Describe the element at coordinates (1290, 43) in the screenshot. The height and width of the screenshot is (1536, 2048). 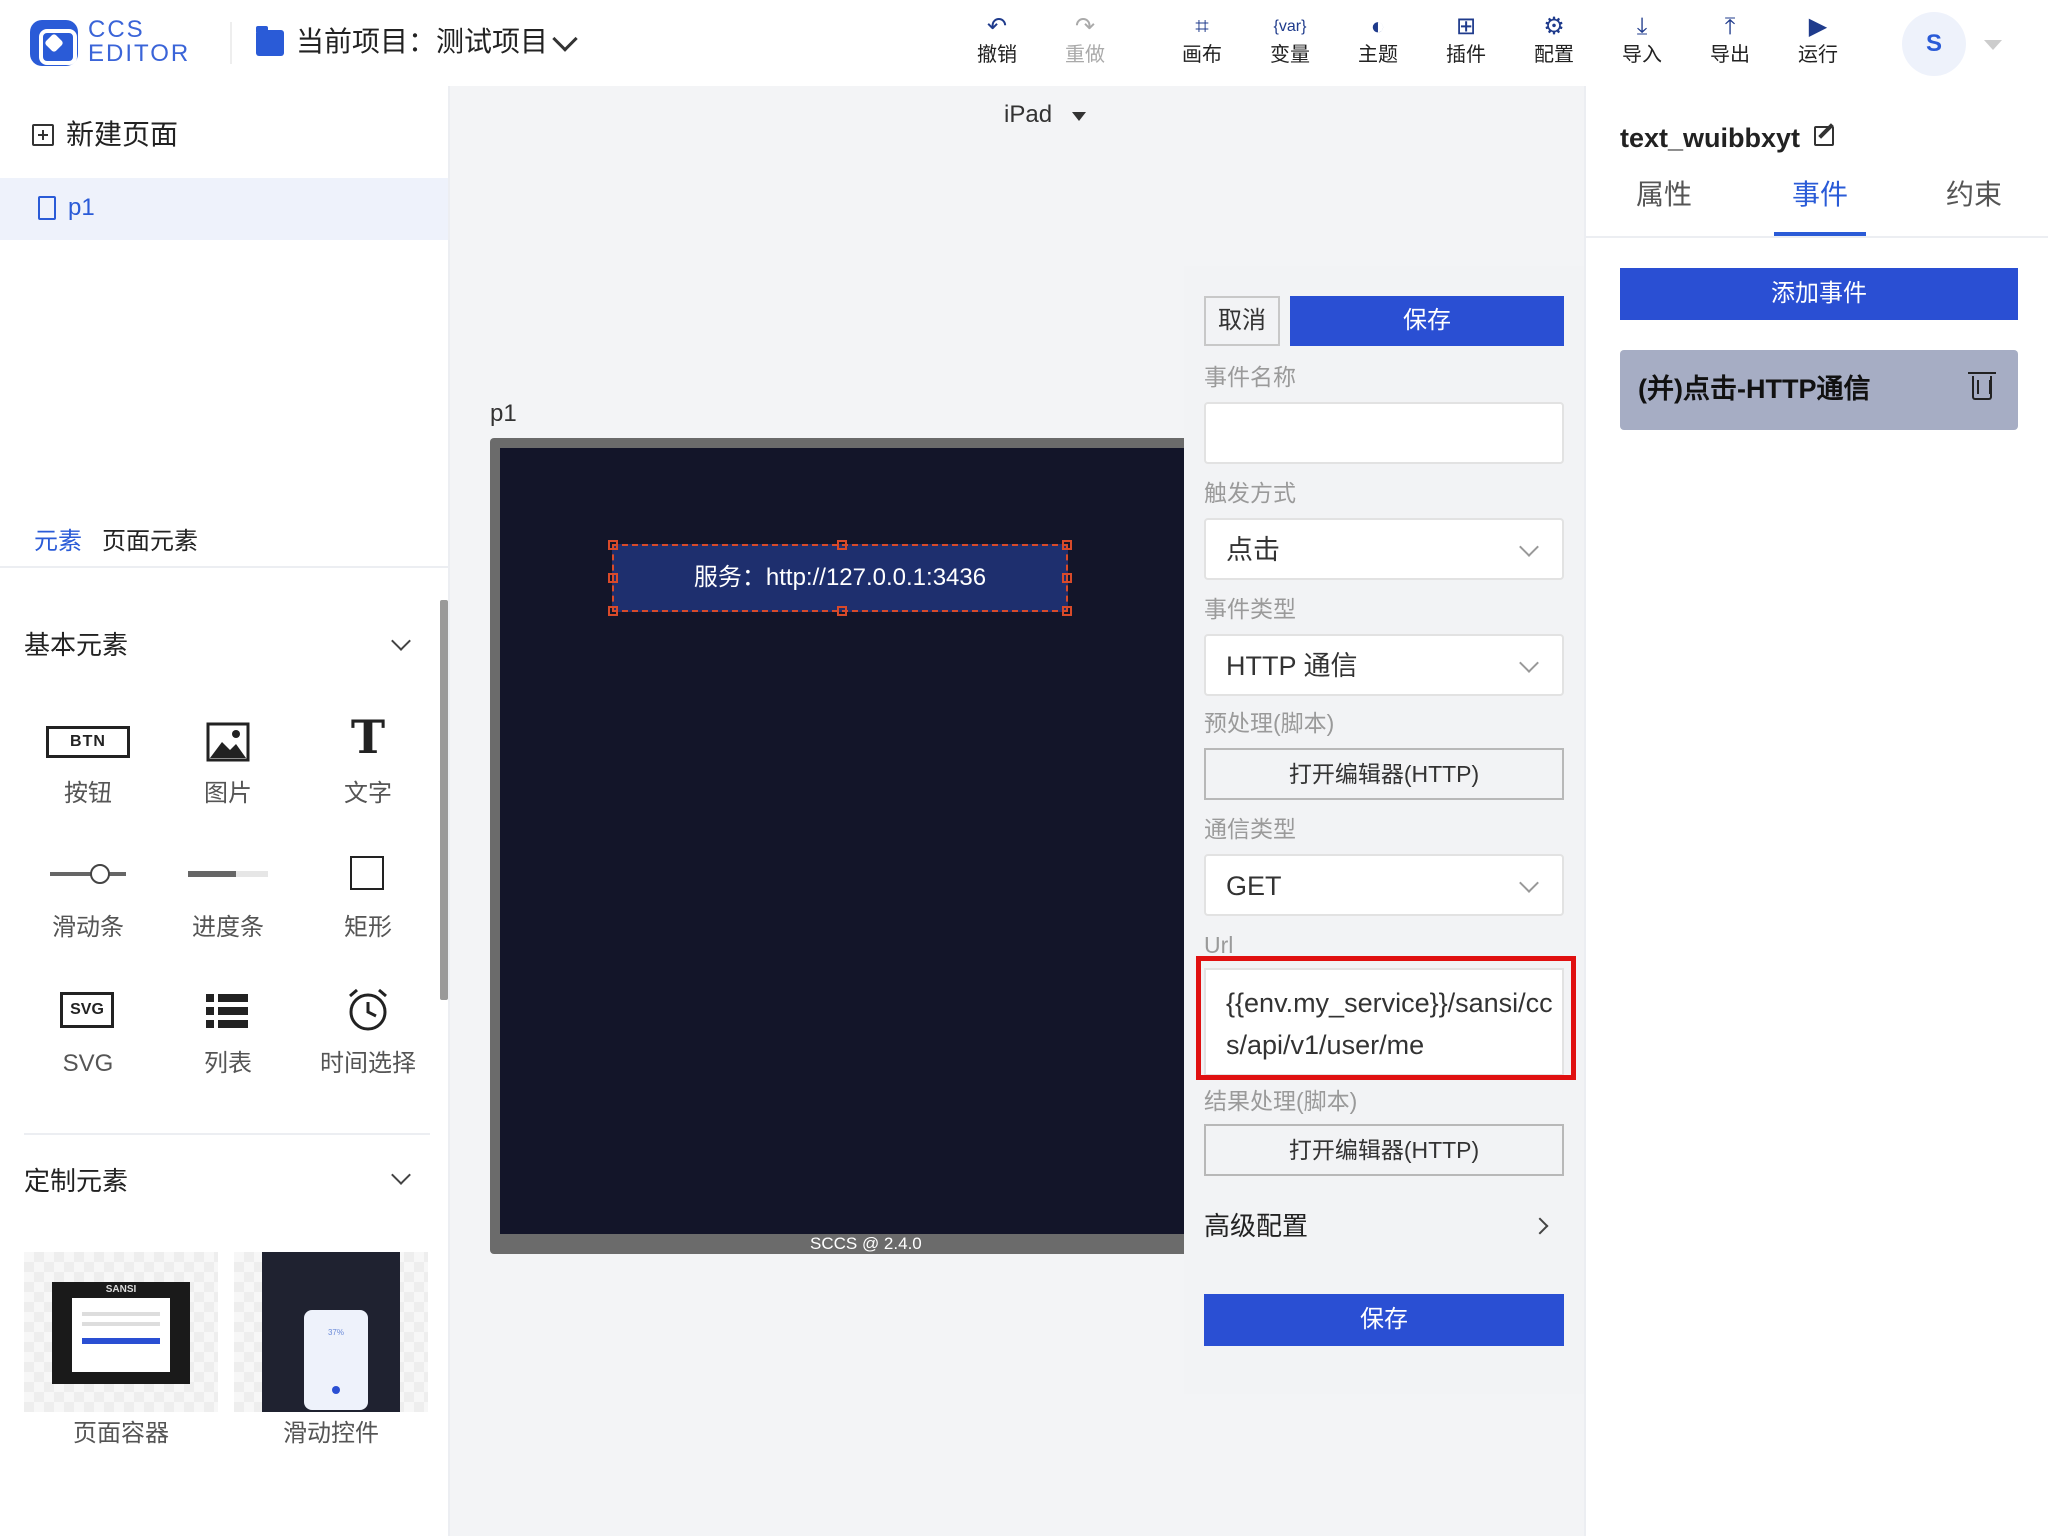
I see `variable-button: {var} 变量` at that location.